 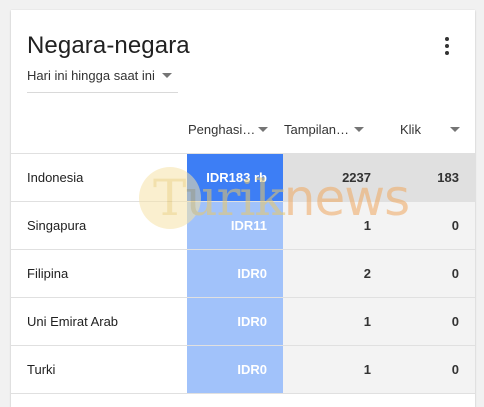 I want to click on table-row: Filipina IDR0 2 0, so click(x=243, y=274).